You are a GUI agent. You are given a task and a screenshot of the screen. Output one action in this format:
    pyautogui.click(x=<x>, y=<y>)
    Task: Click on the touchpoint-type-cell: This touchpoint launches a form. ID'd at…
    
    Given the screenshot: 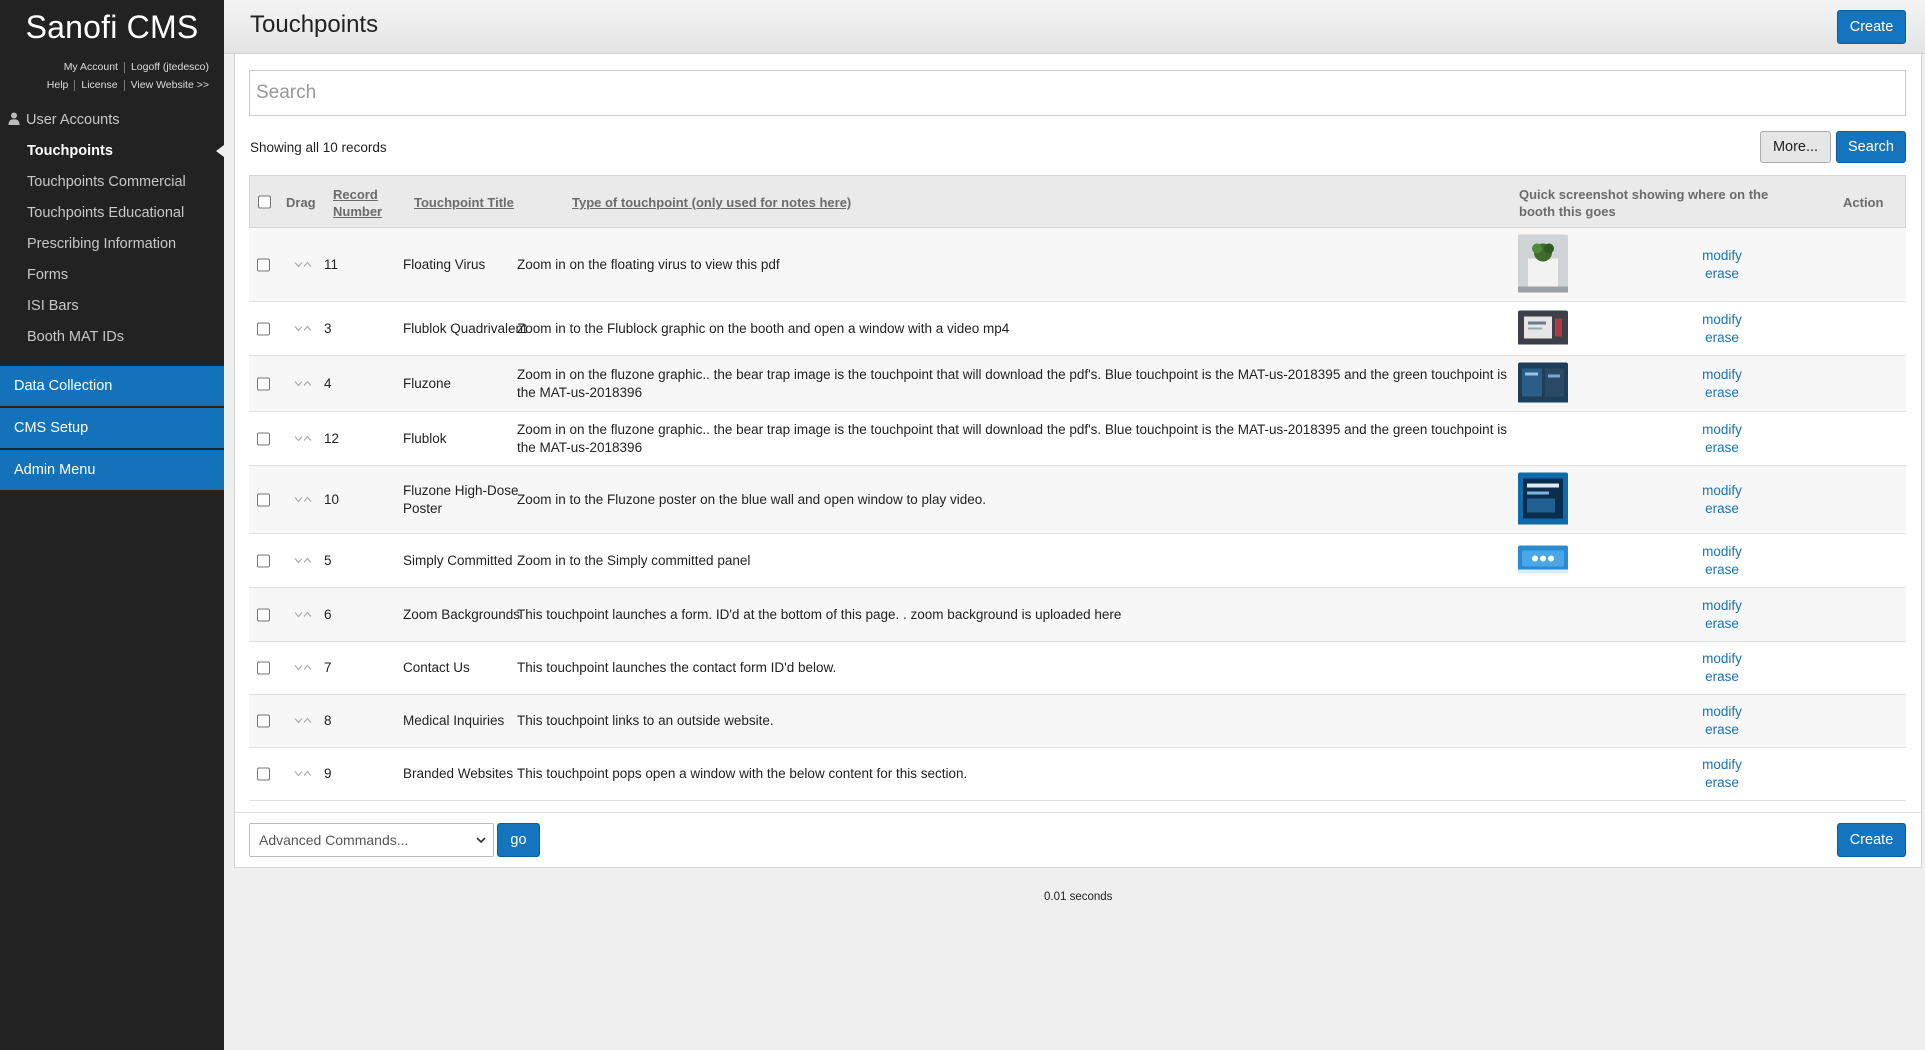 What is the action you would take?
    pyautogui.click(x=819, y=614)
    